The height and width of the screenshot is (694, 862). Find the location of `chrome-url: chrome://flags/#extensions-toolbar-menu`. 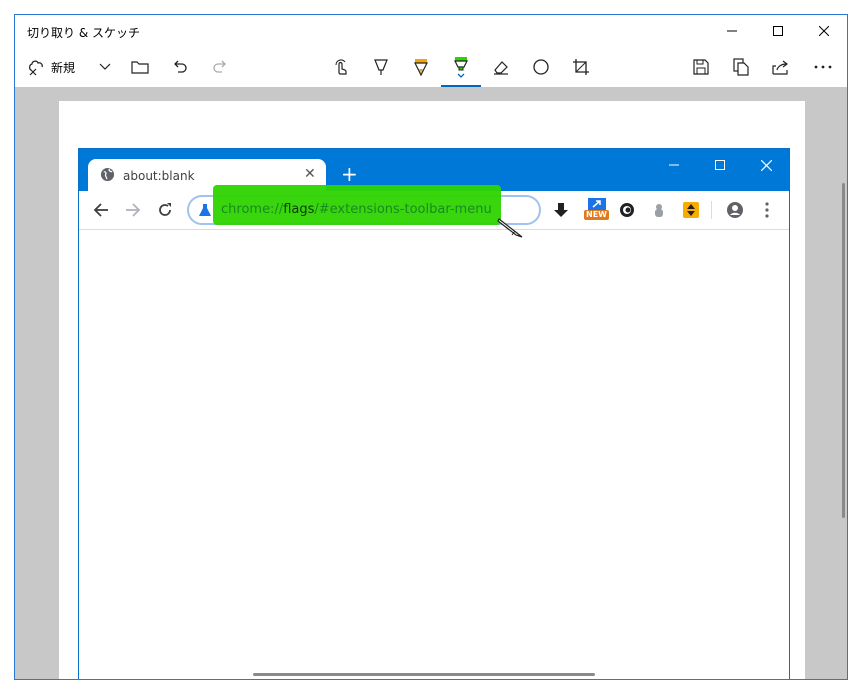

chrome-url: chrome://flags/#extensions-toolbar-menu is located at coordinates (356, 209).